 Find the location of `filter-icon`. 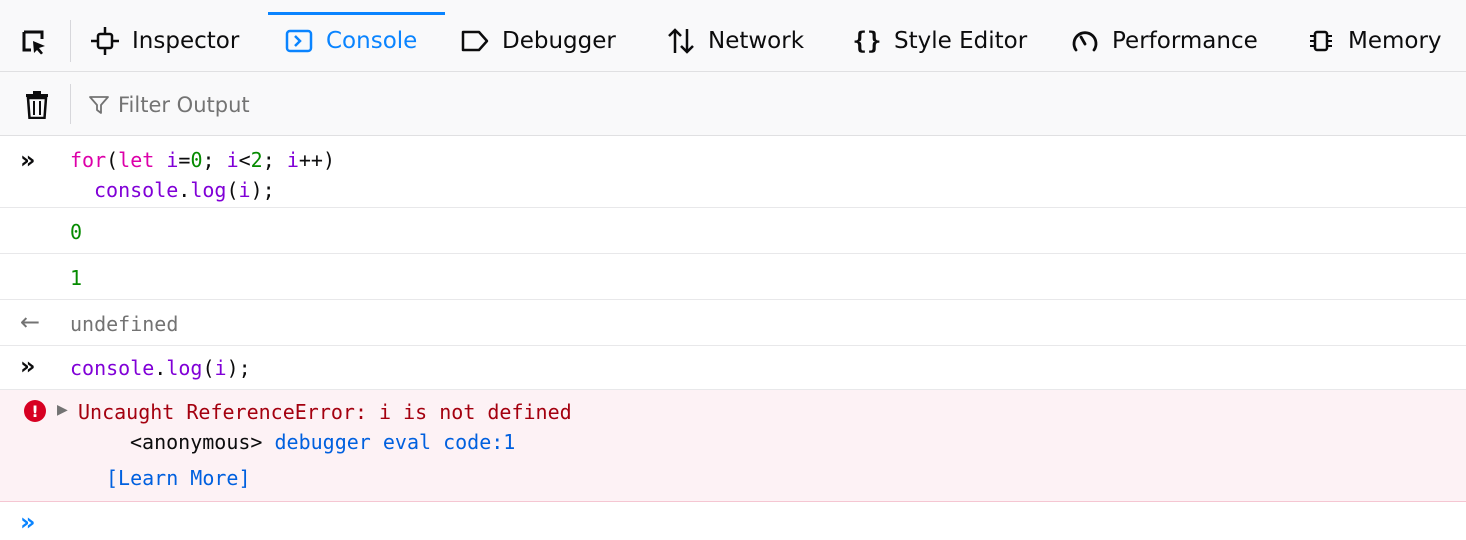

filter-icon is located at coordinates (99, 105).